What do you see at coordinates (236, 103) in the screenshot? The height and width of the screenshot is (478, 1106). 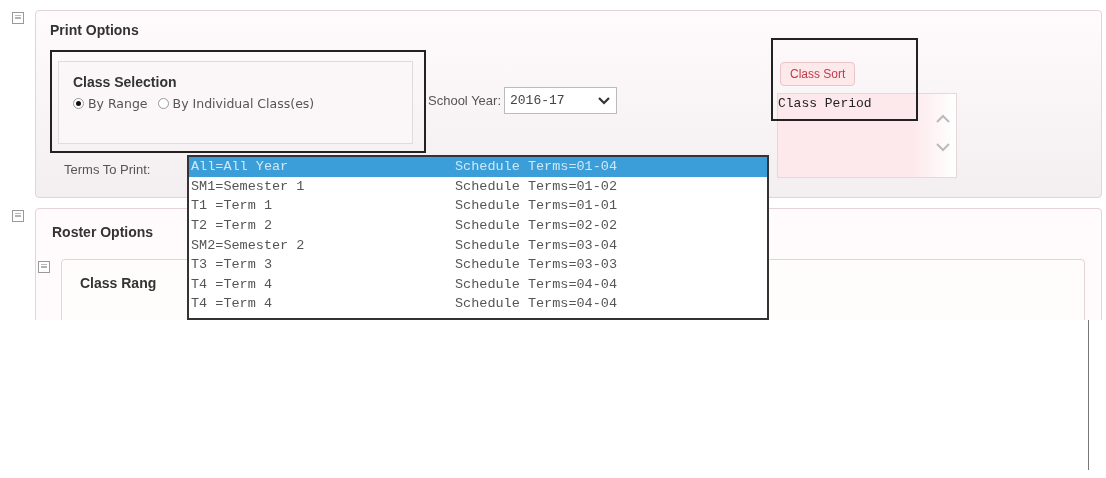 I see `radio-option: By Individual Class(es)` at bounding box center [236, 103].